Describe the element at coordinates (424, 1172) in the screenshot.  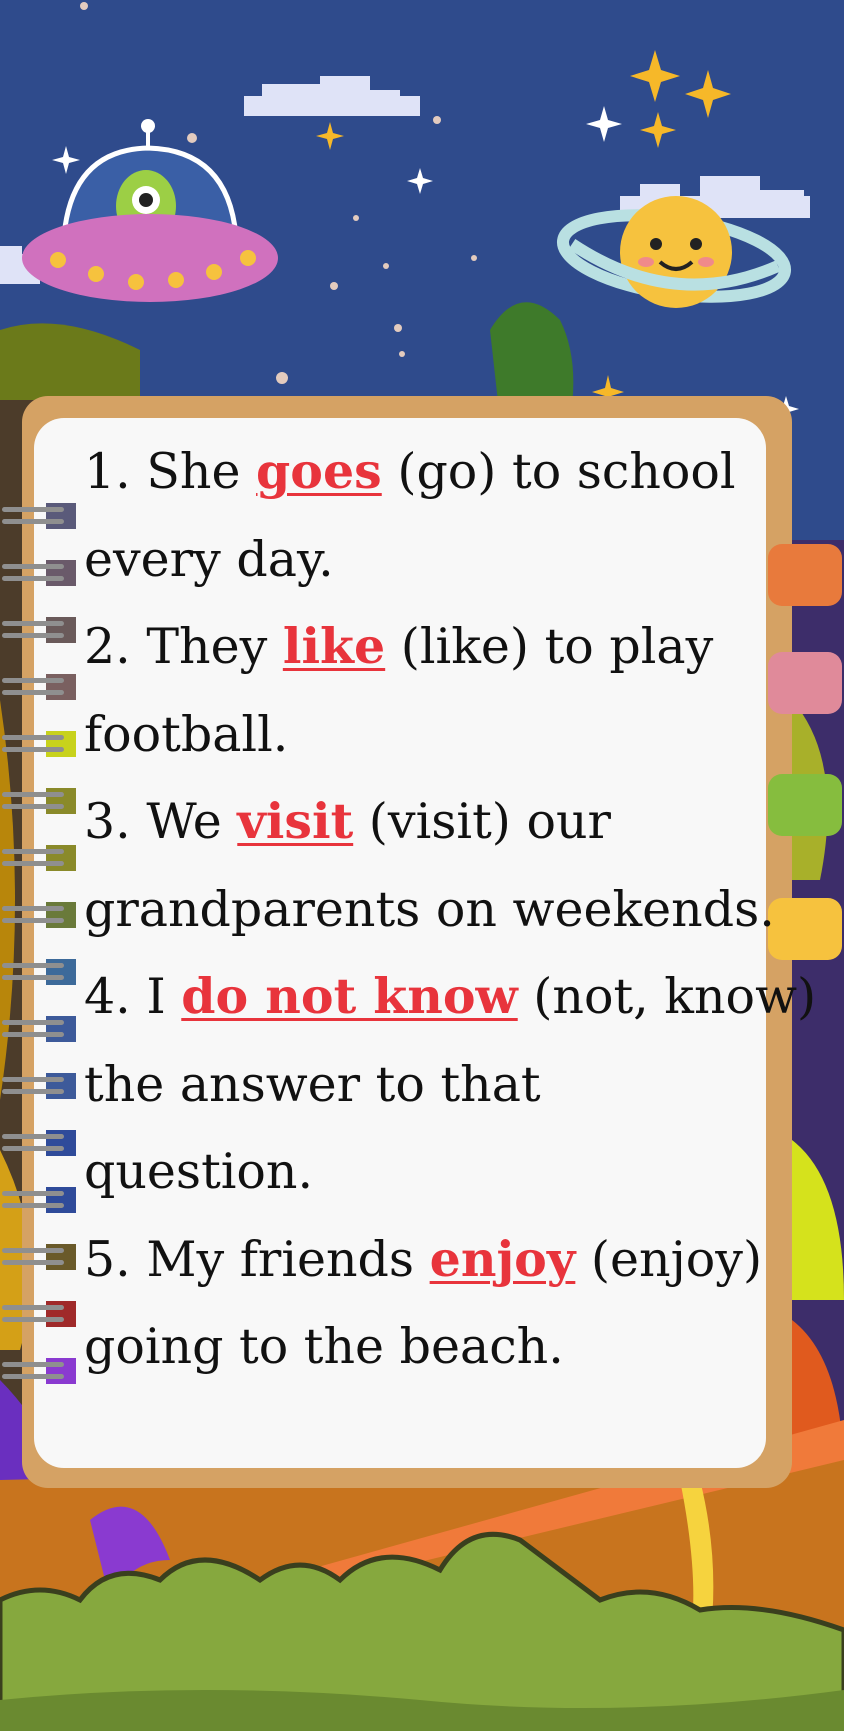
I see `sentence-line: question.` at that location.